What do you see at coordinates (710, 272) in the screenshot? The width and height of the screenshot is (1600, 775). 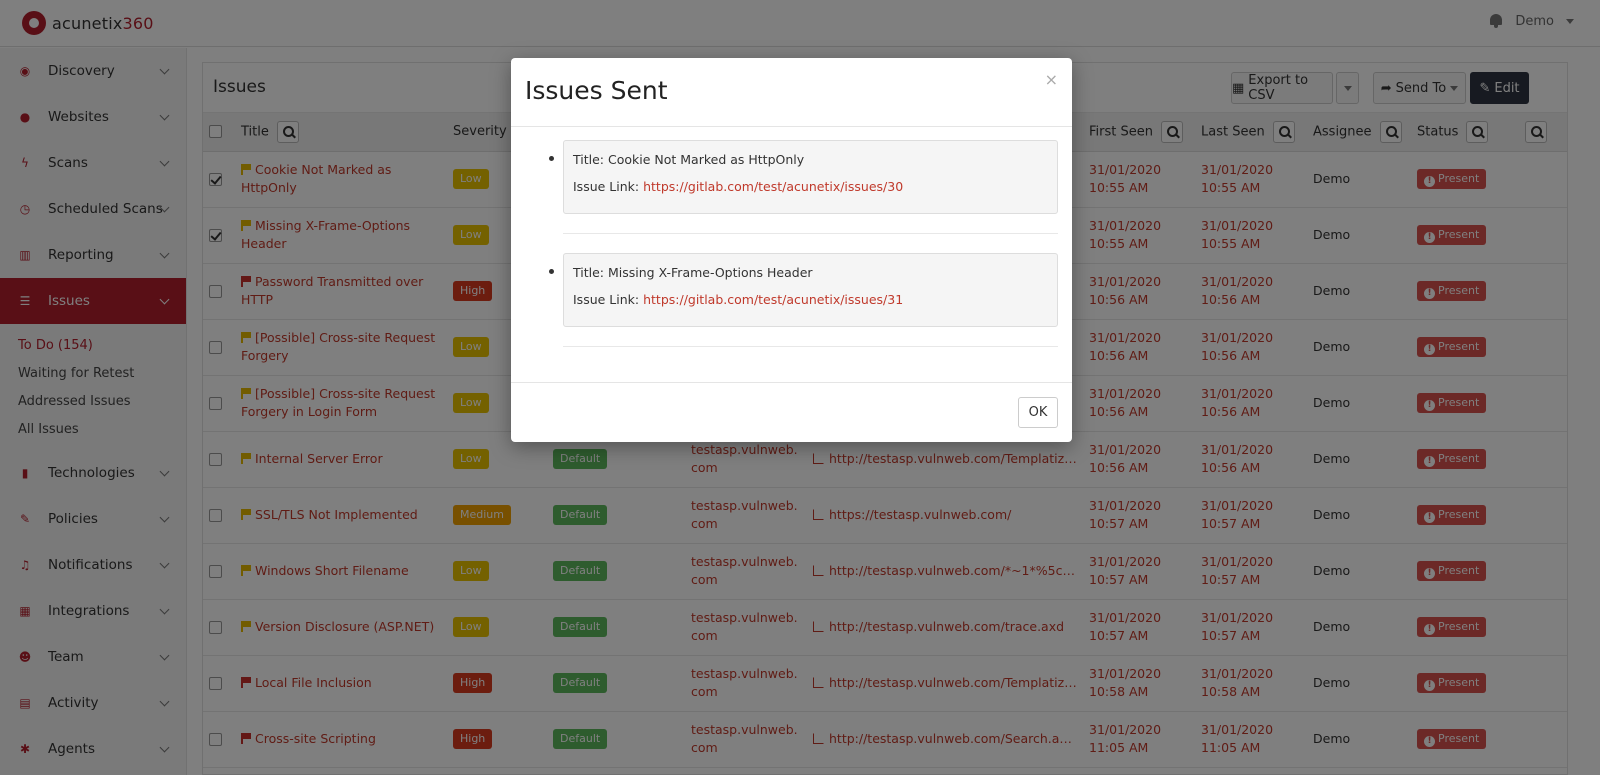 I see `sent-issue-title: Missing X-Frame-Options Header` at bounding box center [710, 272].